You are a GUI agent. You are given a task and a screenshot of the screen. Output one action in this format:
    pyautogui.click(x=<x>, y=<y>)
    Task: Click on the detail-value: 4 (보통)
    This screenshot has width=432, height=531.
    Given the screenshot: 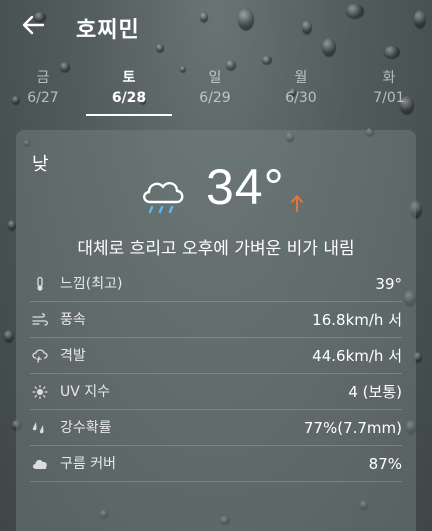 What is the action you would take?
    pyautogui.click(x=375, y=392)
    